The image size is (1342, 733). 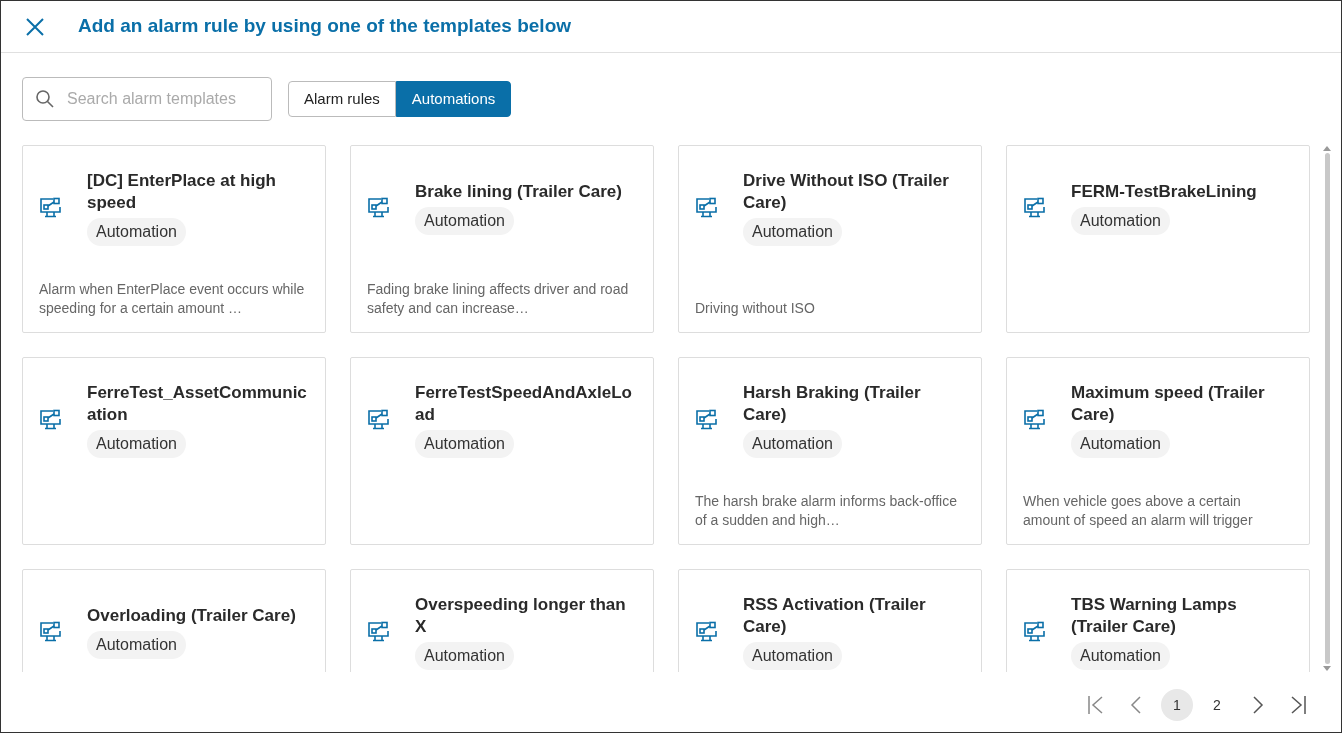 I want to click on template-name: RSS Activation (Trailer Care), so click(x=835, y=615).